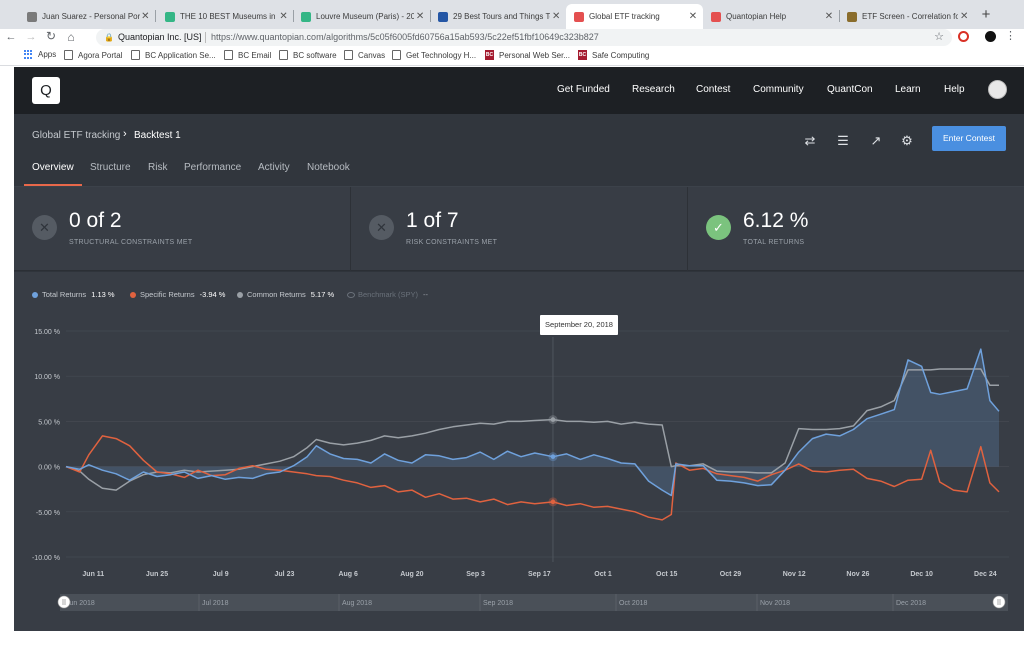 The image size is (1024, 648). What do you see at coordinates (247, 55) in the screenshot?
I see `bookmark-item: BC Email` at bounding box center [247, 55].